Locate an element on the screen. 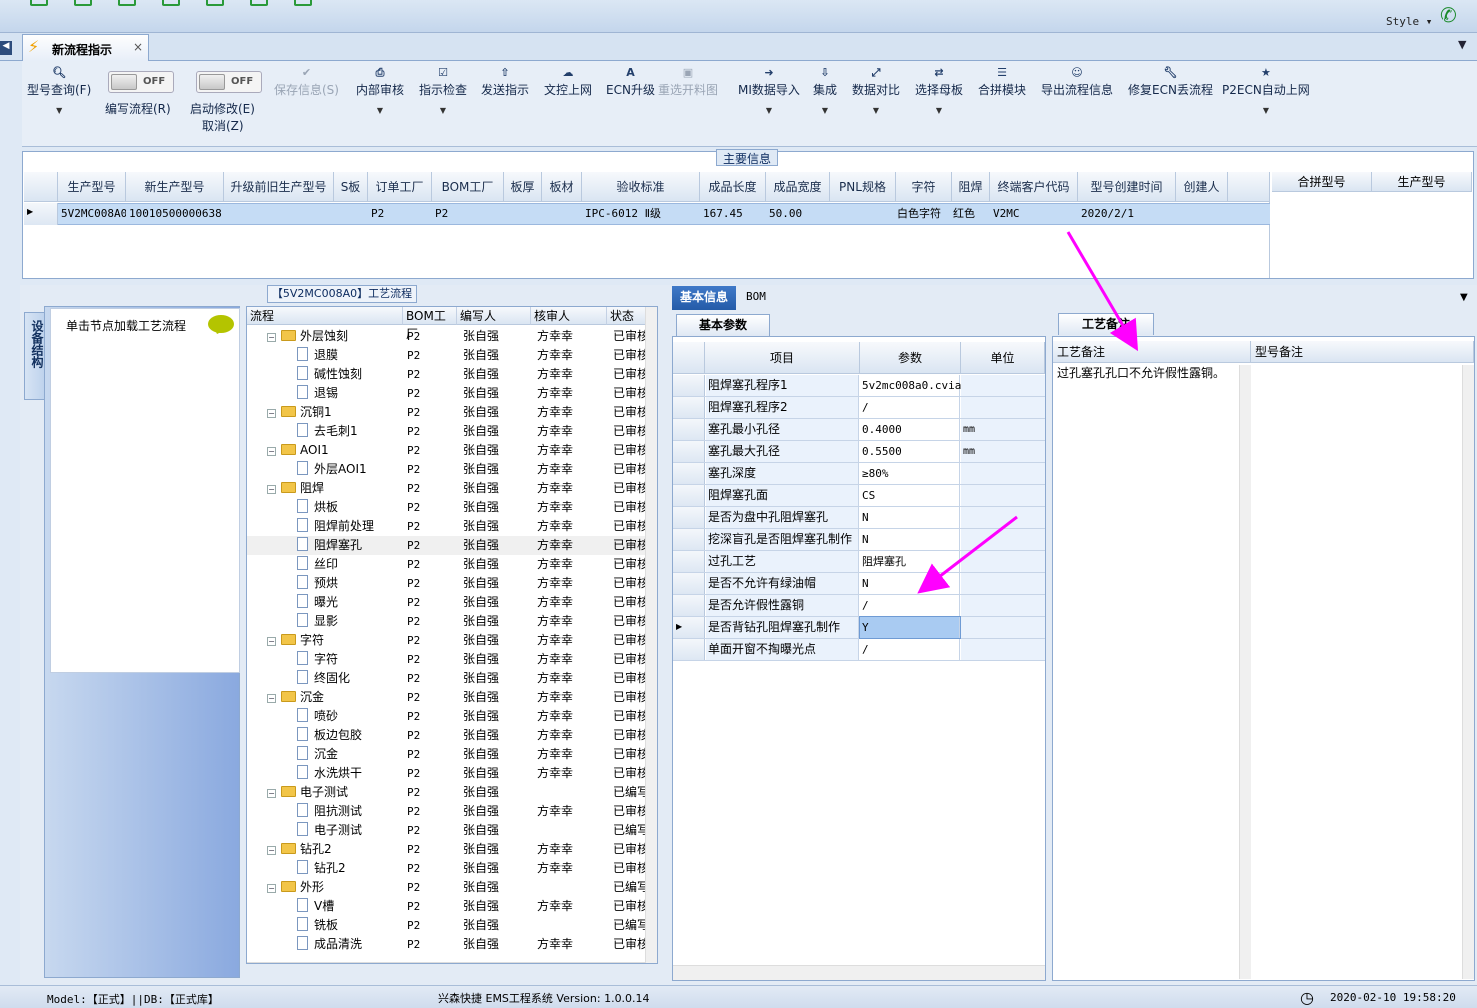  p2ecn-button: ★ P2ECN自动上网 ▼ is located at coordinates (1266, 90).